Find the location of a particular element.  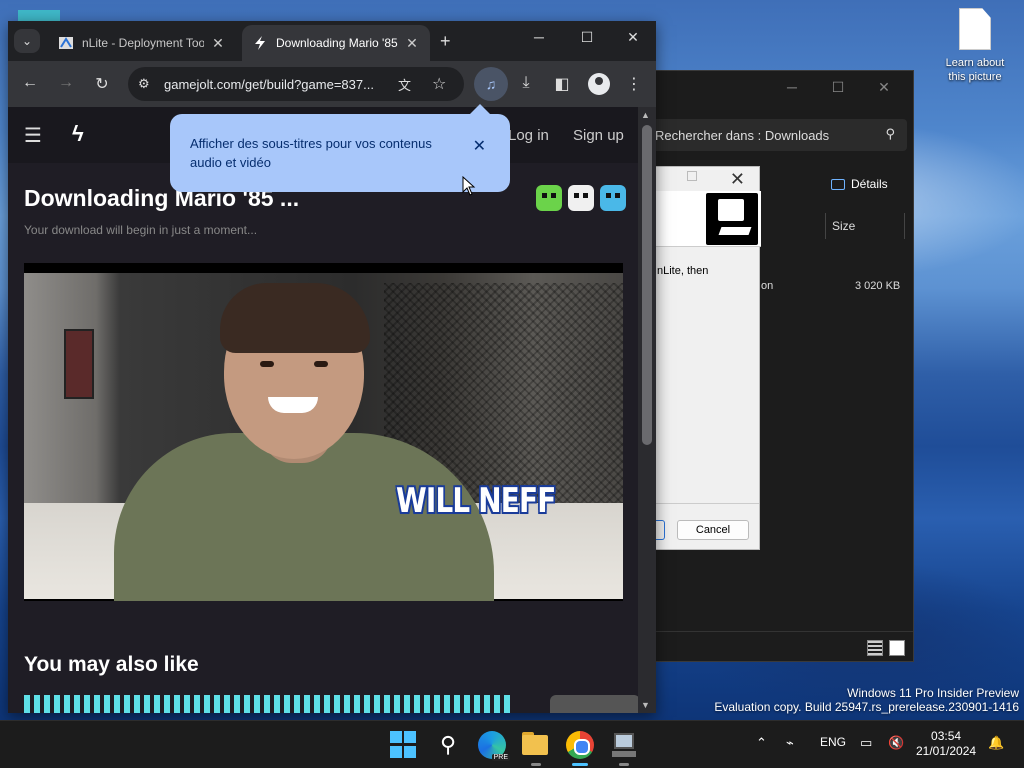

nlite-dialog: ✕ nLite, then Cancel is located at coordinates (700, 358).